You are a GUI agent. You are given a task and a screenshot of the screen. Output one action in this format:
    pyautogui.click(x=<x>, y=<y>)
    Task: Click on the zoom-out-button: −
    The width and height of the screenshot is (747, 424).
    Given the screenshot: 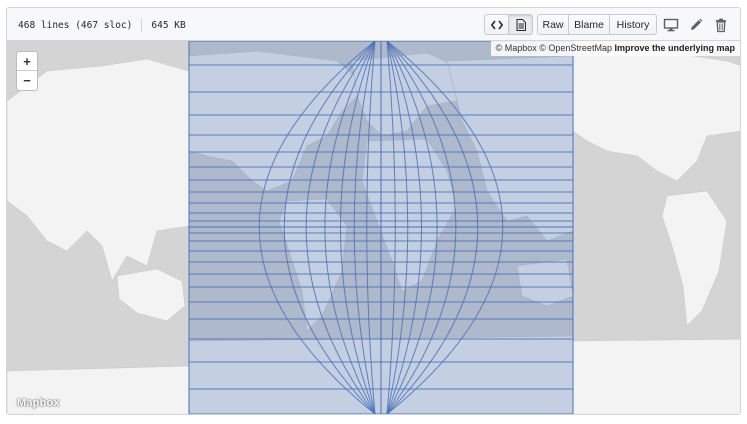 What is the action you would take?
    pyautogui.click(x=27, y=80)
    